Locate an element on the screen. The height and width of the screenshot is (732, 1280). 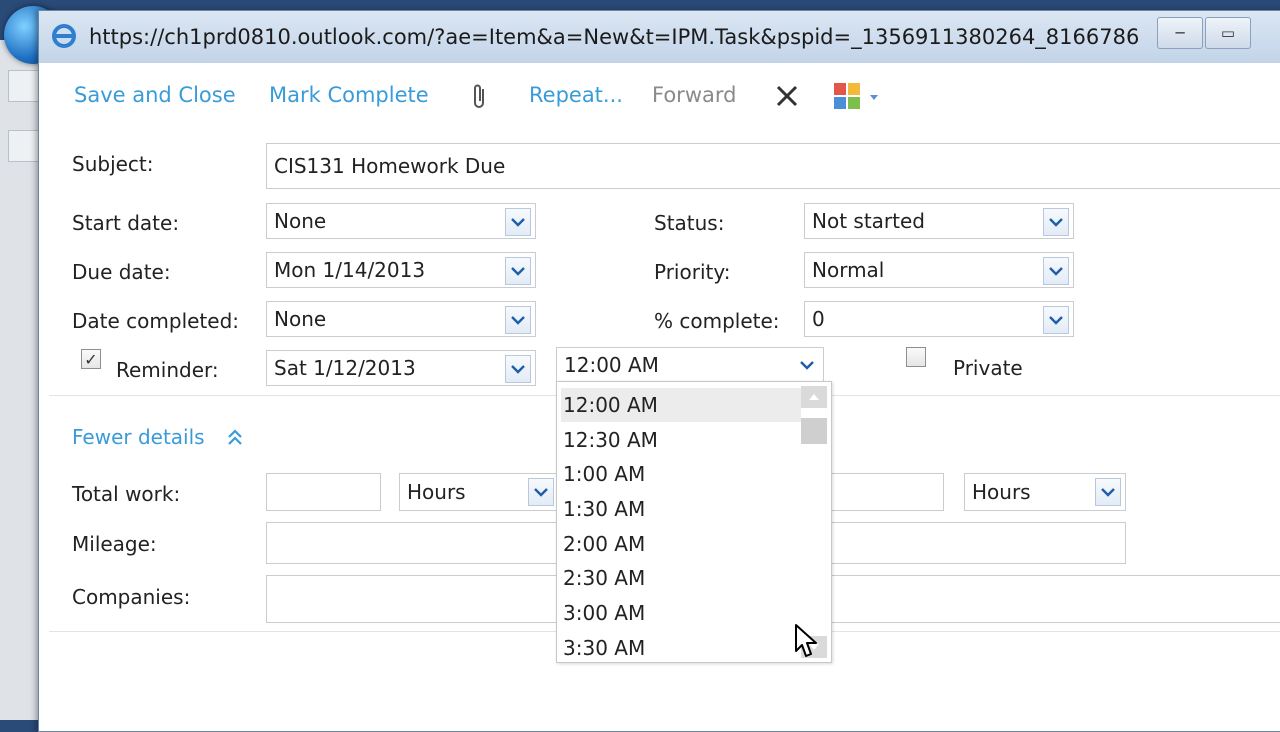
actual-work-input is located at coordinates (881, 492).